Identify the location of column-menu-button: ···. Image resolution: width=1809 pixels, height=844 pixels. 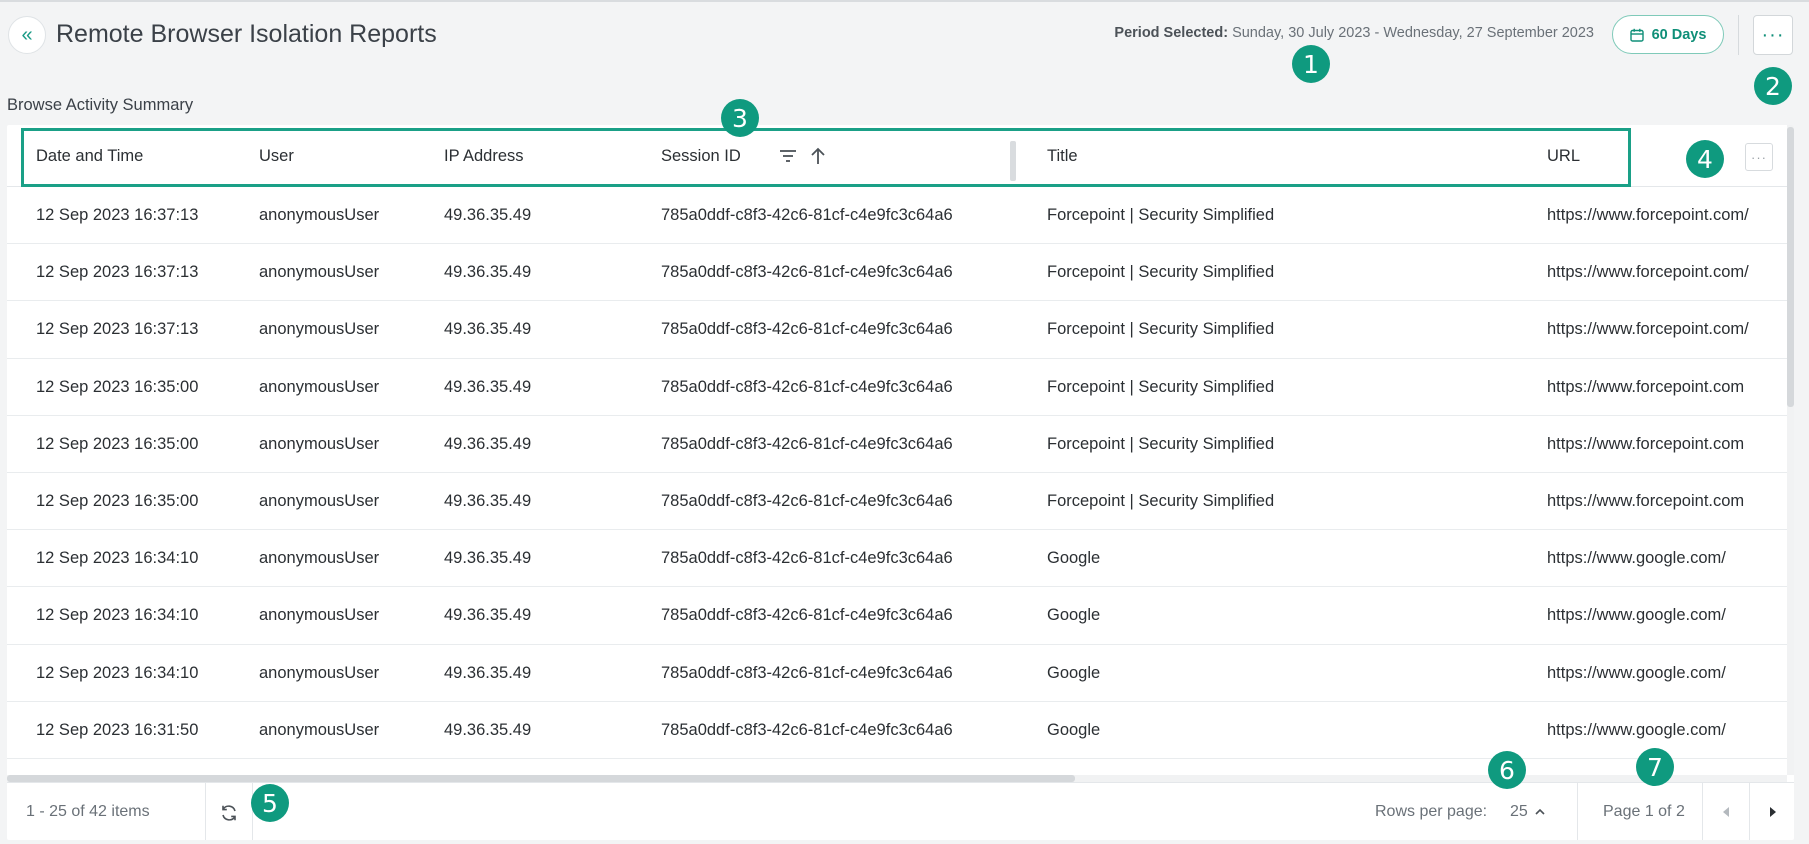
(1759, 157).